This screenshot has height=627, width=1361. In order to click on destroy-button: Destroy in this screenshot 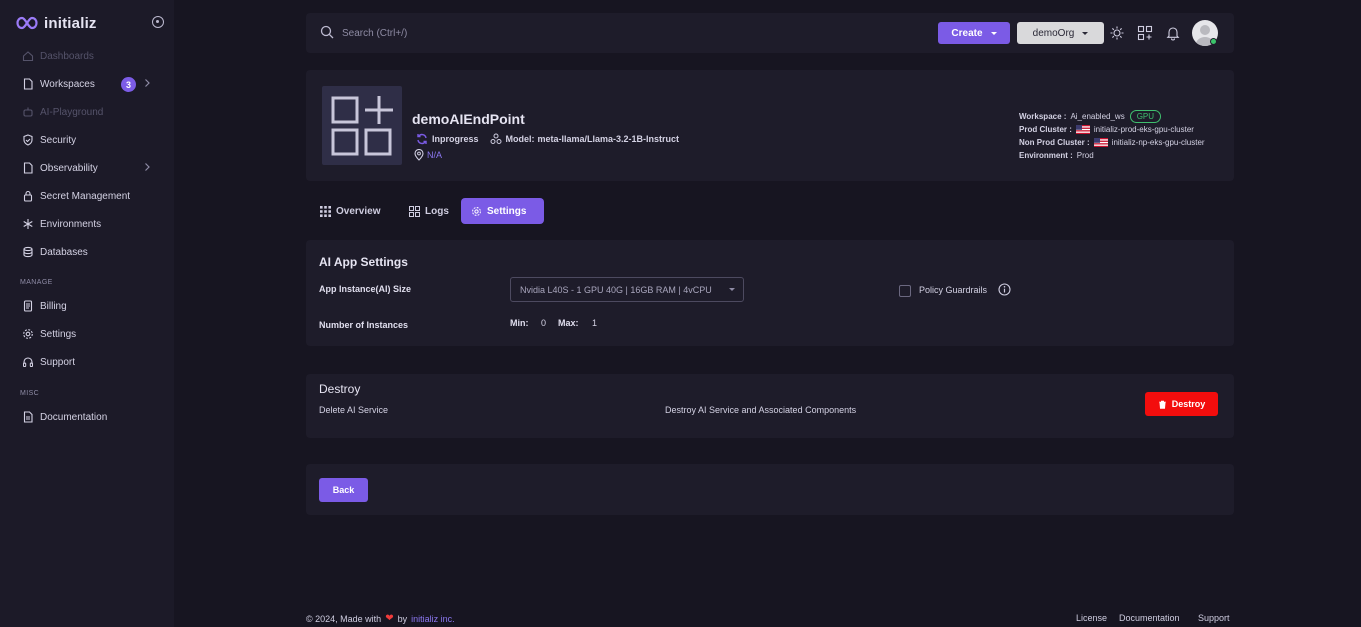, I will do `click(1181, 404)`.